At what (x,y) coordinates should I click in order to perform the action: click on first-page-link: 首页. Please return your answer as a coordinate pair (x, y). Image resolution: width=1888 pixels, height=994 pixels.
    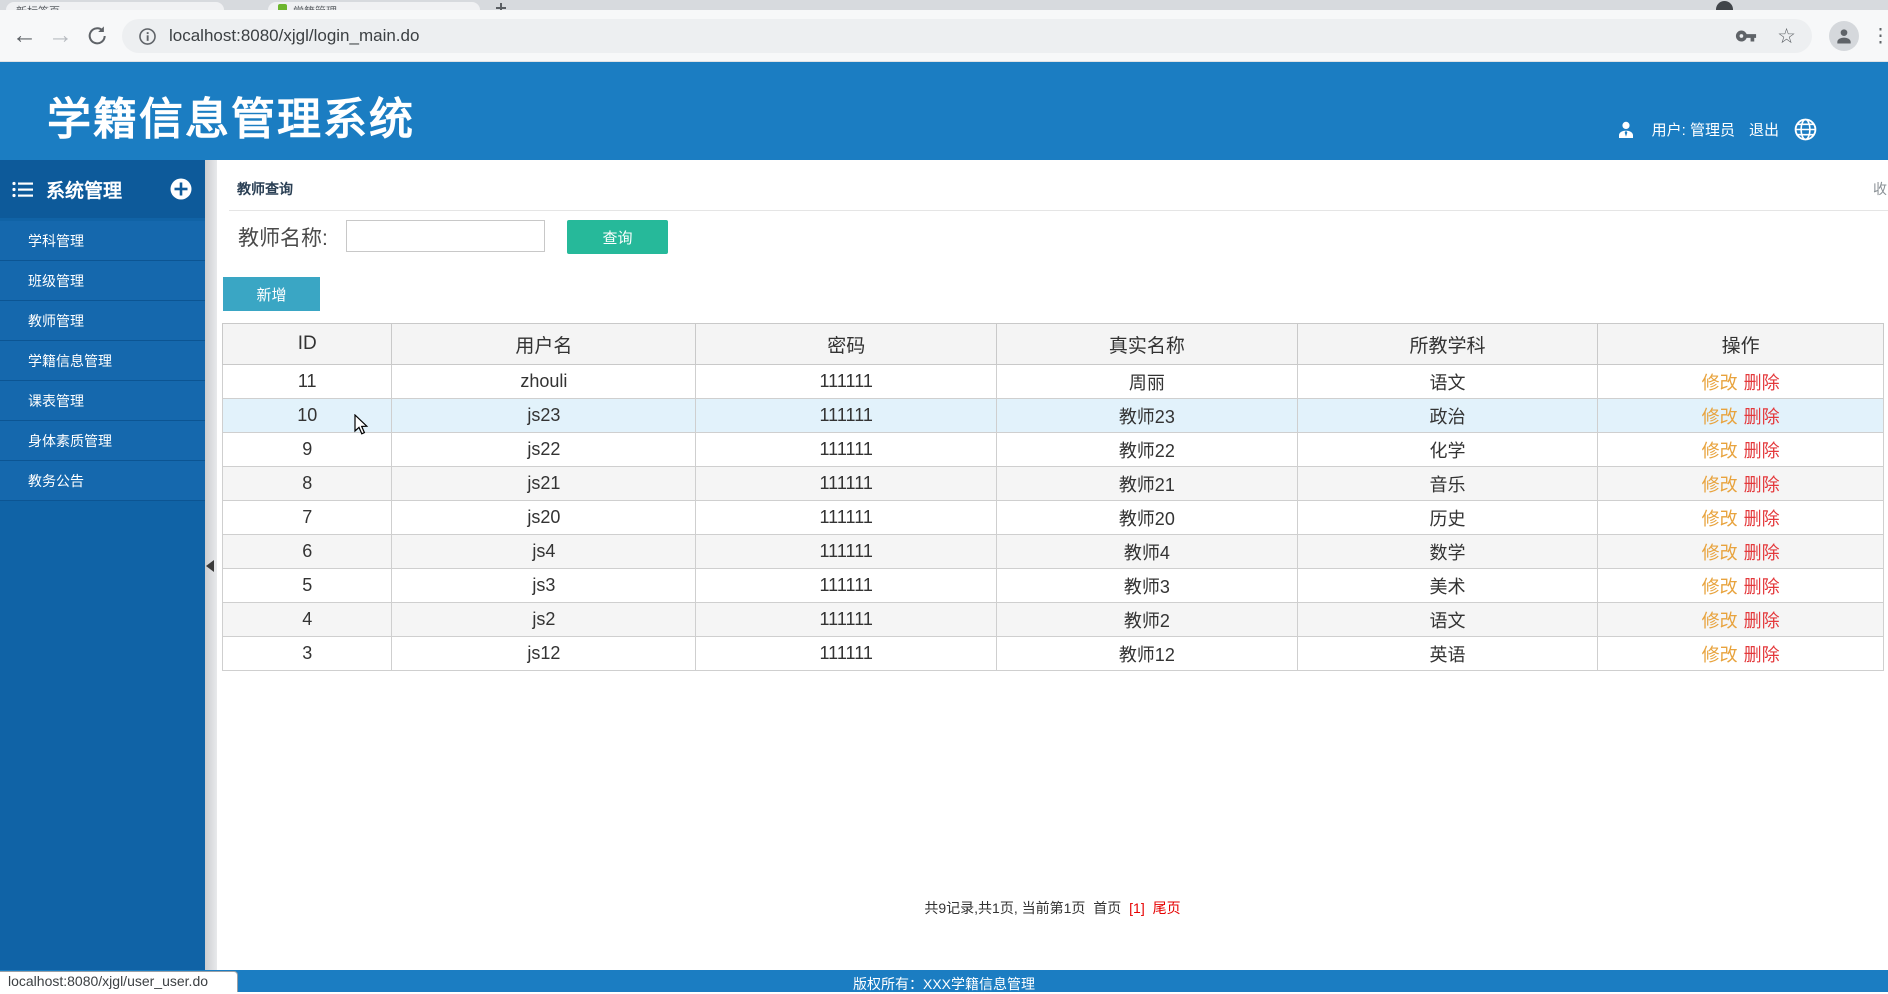
    Looking at the image, I should click on (1107, 908).